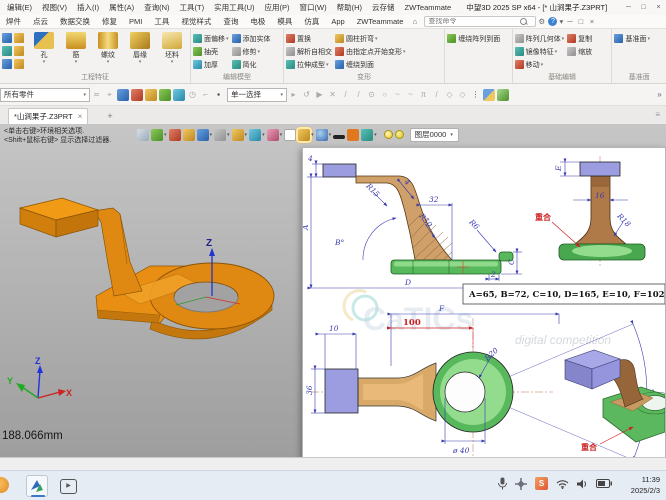 This screenshot has width=666, height=500. What do you see at coordinates (137, 94) in the screenshot?
I see `flag-red-icon` at bounding box center [137, 94].